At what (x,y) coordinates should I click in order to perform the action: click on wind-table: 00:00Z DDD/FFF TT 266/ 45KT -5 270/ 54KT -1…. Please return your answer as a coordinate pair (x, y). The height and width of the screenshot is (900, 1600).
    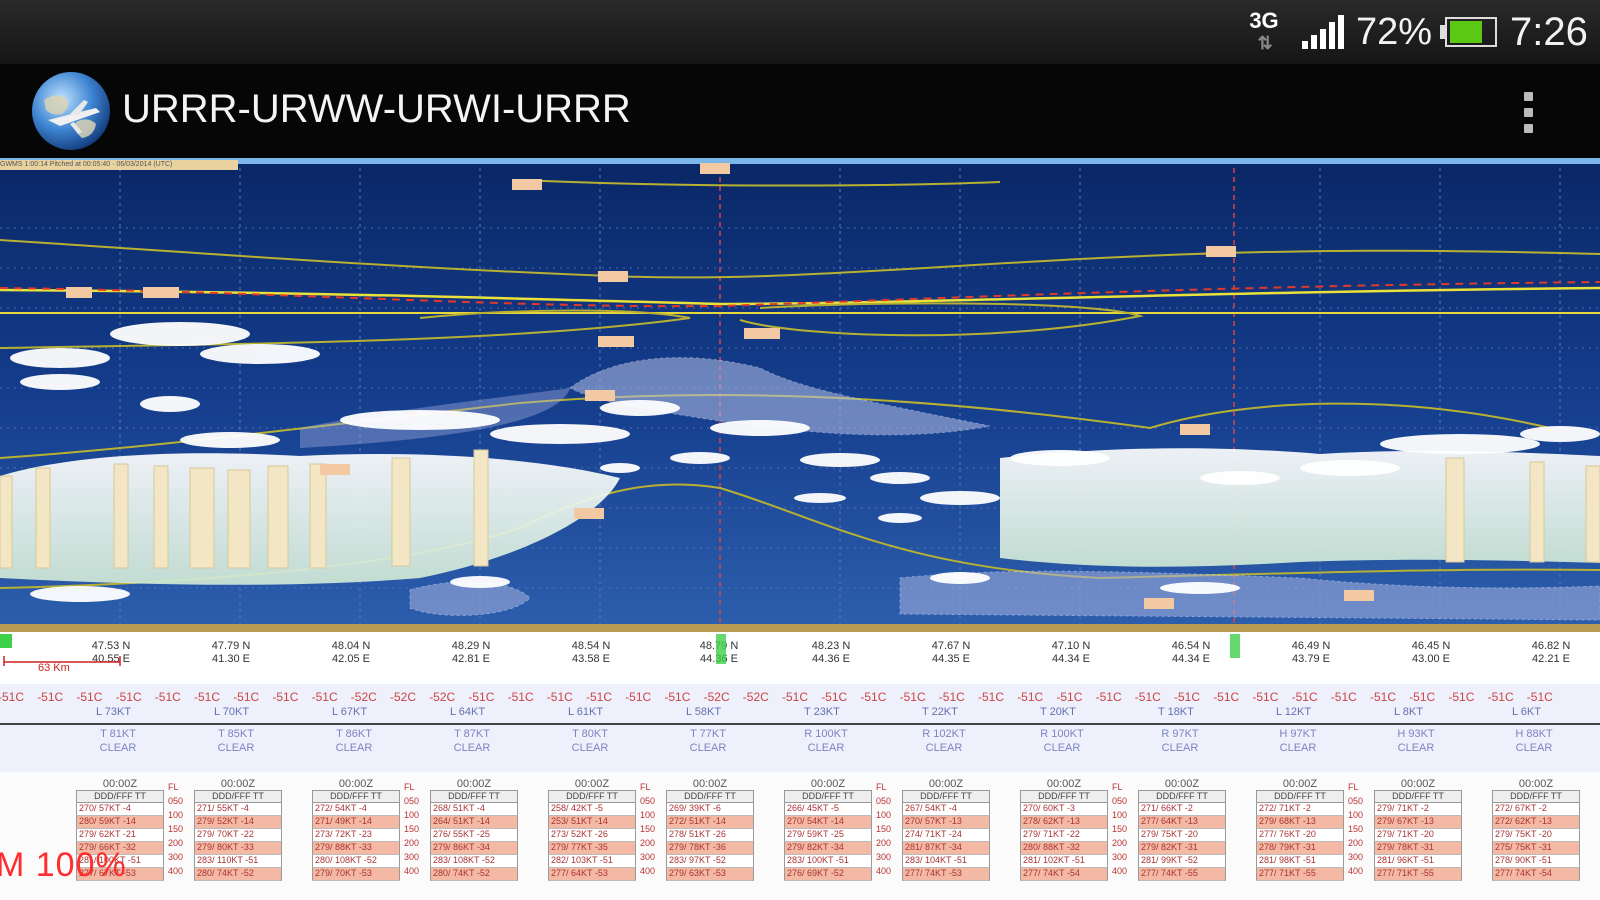
    Looking at the image, I should click on (828, 829).